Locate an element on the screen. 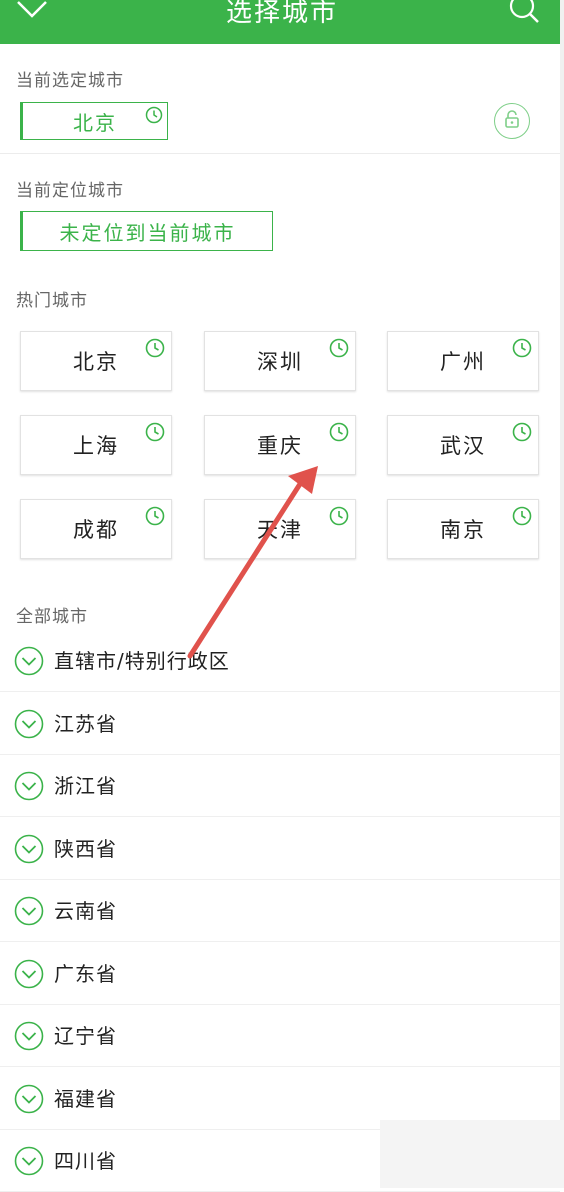 The image size is (564, 1192). located-city-label: 当前定位城市 is located at coordinates (70, 191).